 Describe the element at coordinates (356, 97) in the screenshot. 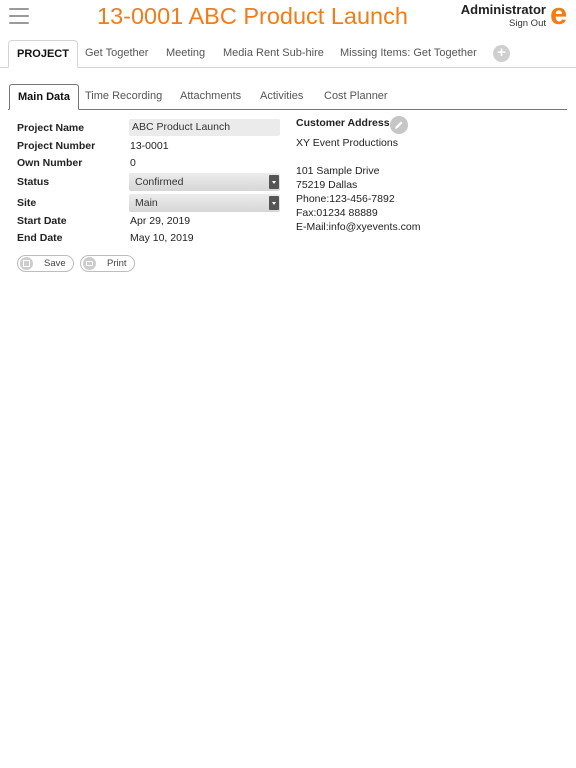

I see `tab-cost-planner: Cost Planner` at that location.